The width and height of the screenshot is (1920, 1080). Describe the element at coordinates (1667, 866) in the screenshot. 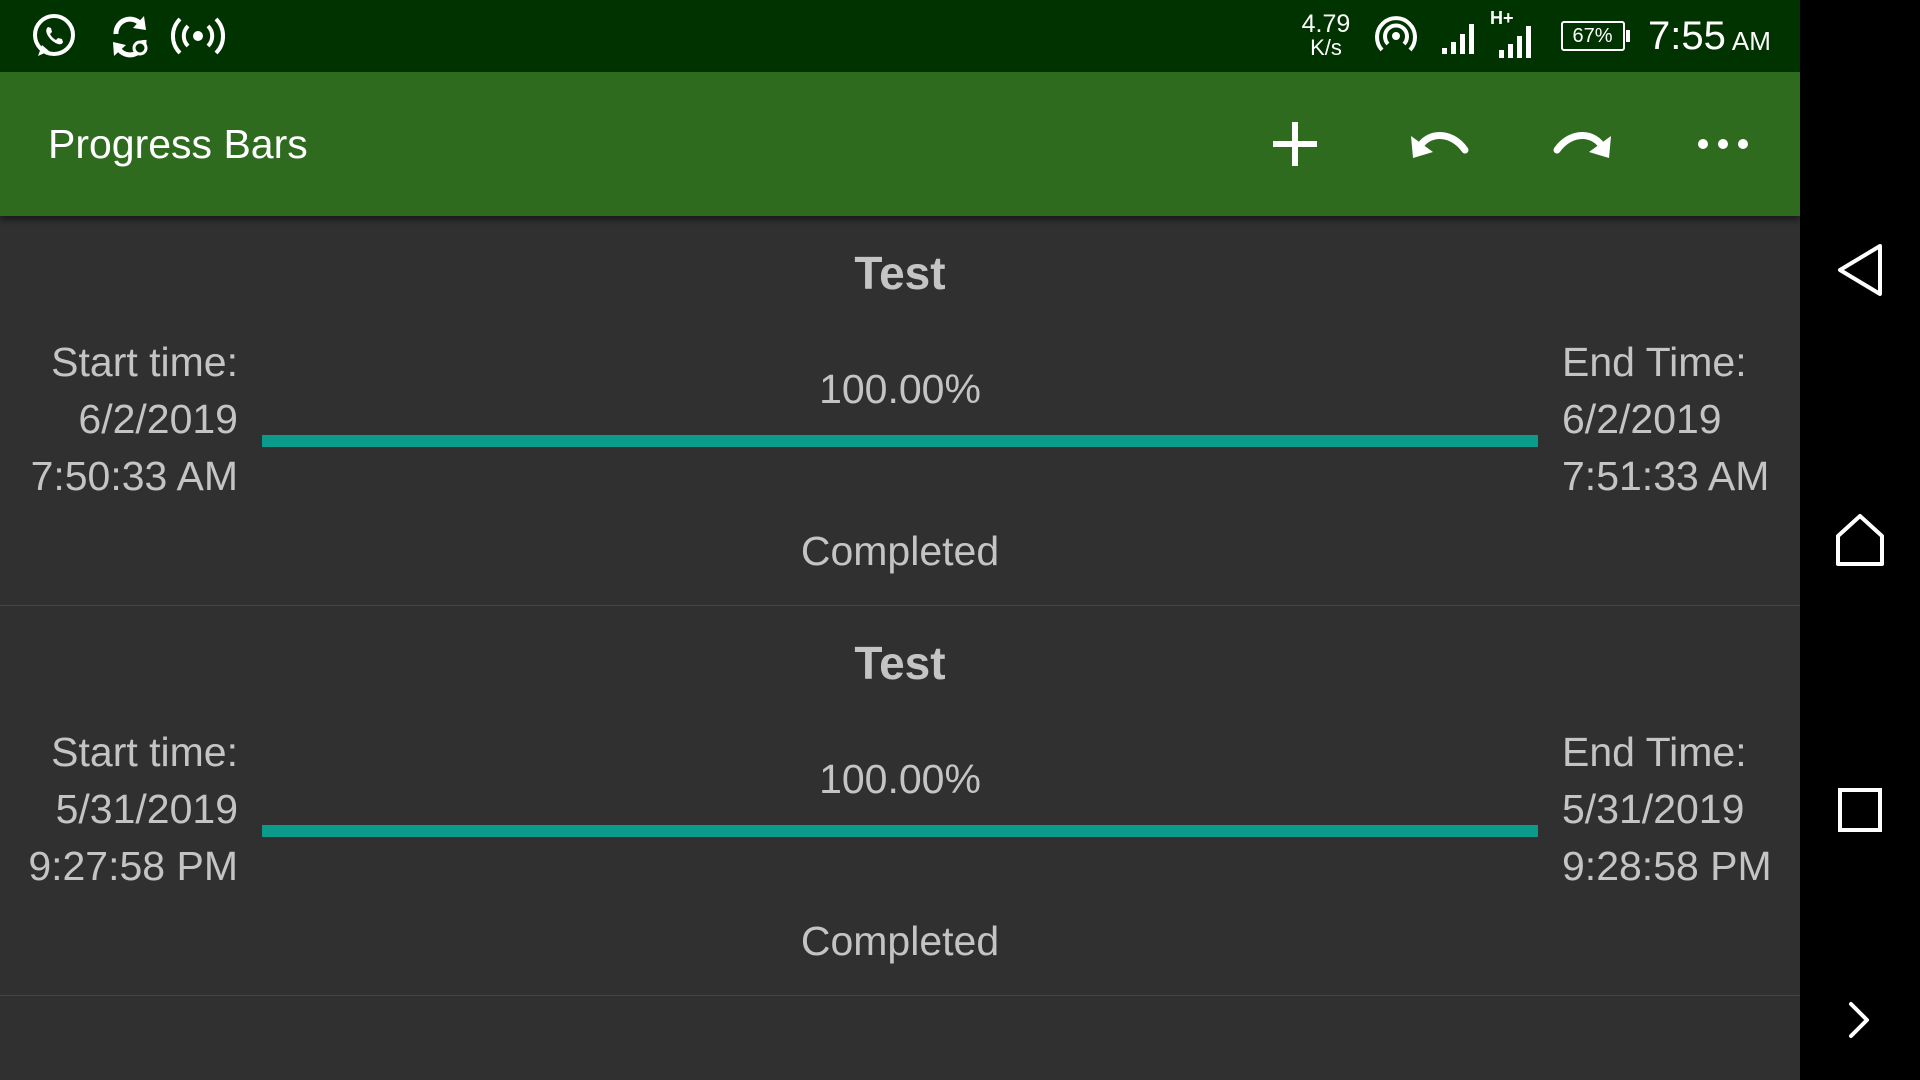

I see `end-time: 9:28:58 PM` at that location.